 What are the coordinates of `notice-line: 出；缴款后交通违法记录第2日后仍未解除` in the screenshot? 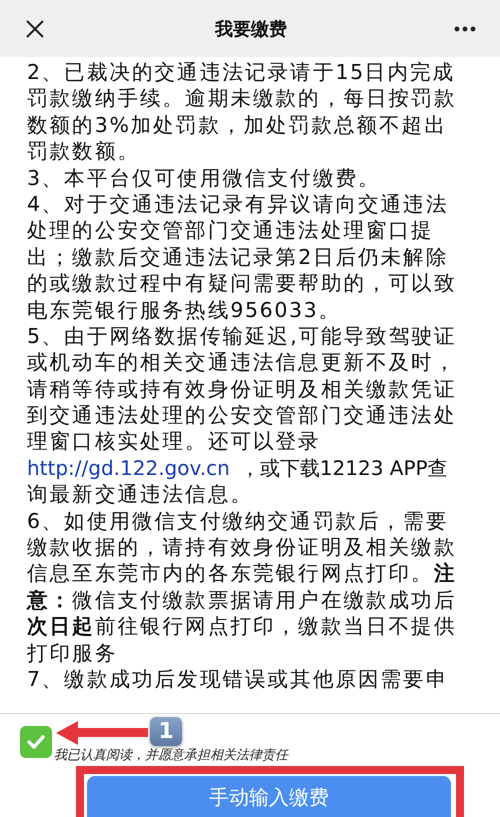 It's located at (237, 257).